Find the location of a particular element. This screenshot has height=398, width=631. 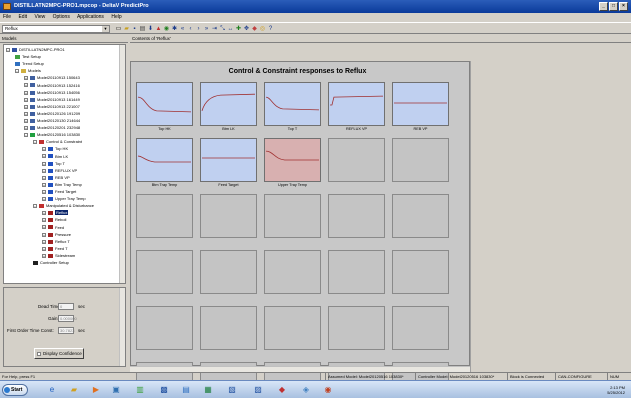

variable-select: Reflux ▼ is located at coordinates (56, 29).